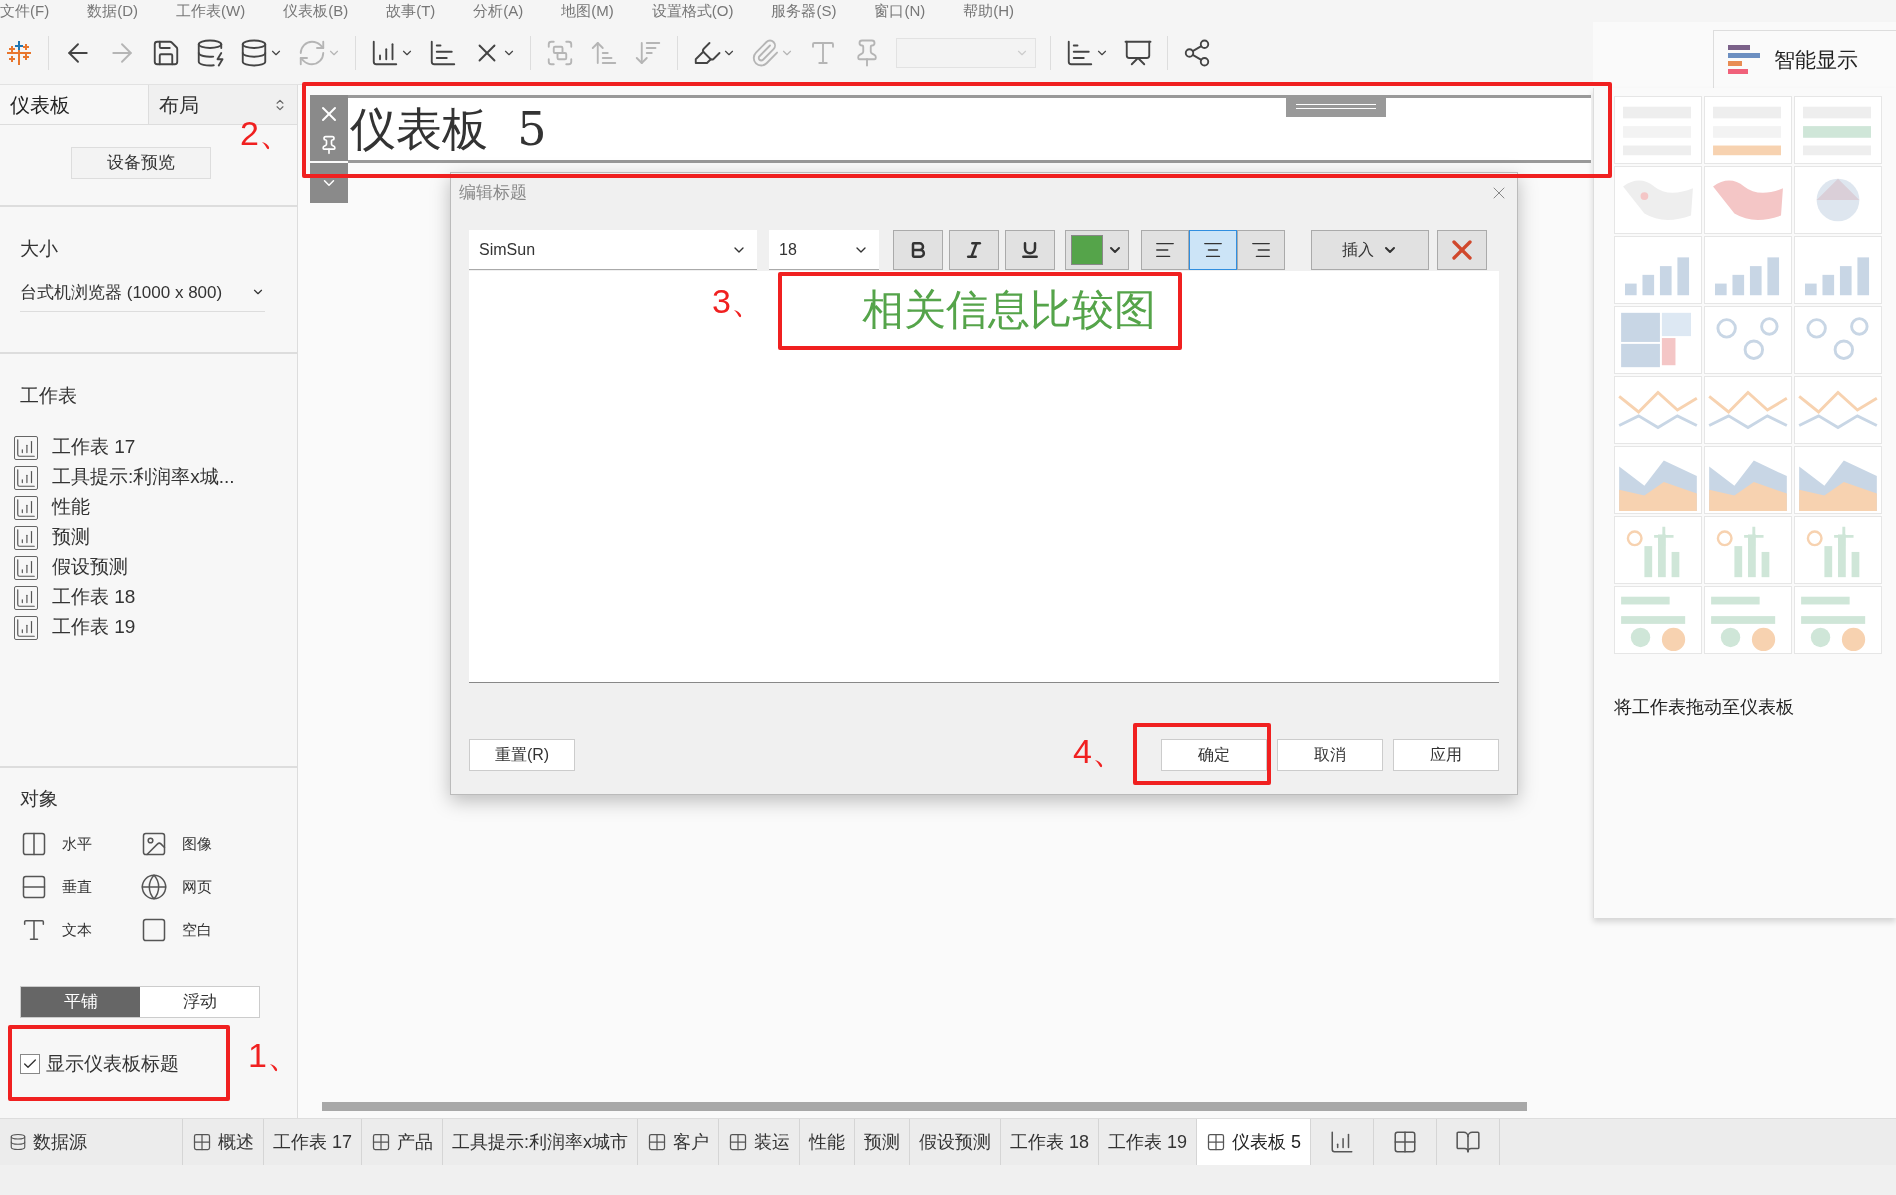 This screenshot has width=1896, height=1195. I want to click on worksheet-item: 假设预测, so click(90, 567).